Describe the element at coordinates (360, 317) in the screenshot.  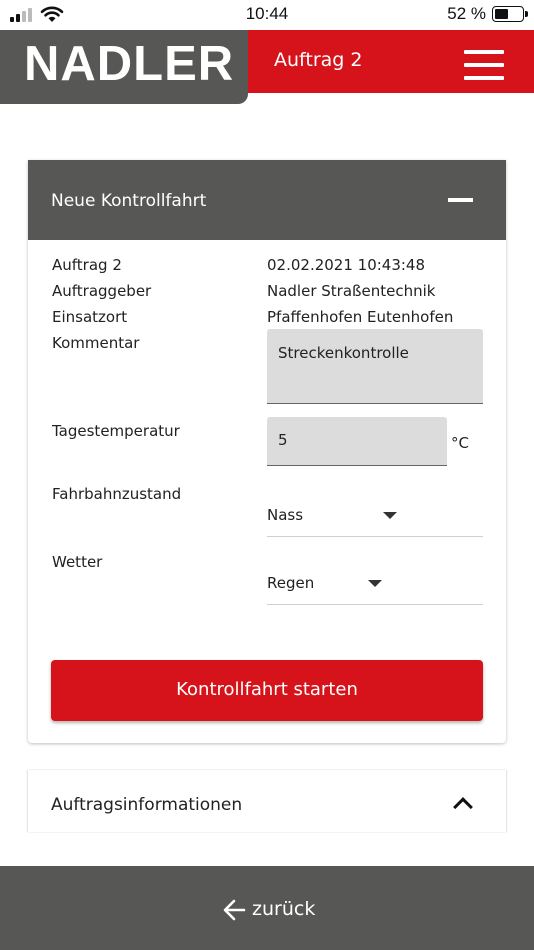
I see `info-value-location: Pfaffenhofen Eutenhofen` at that location.